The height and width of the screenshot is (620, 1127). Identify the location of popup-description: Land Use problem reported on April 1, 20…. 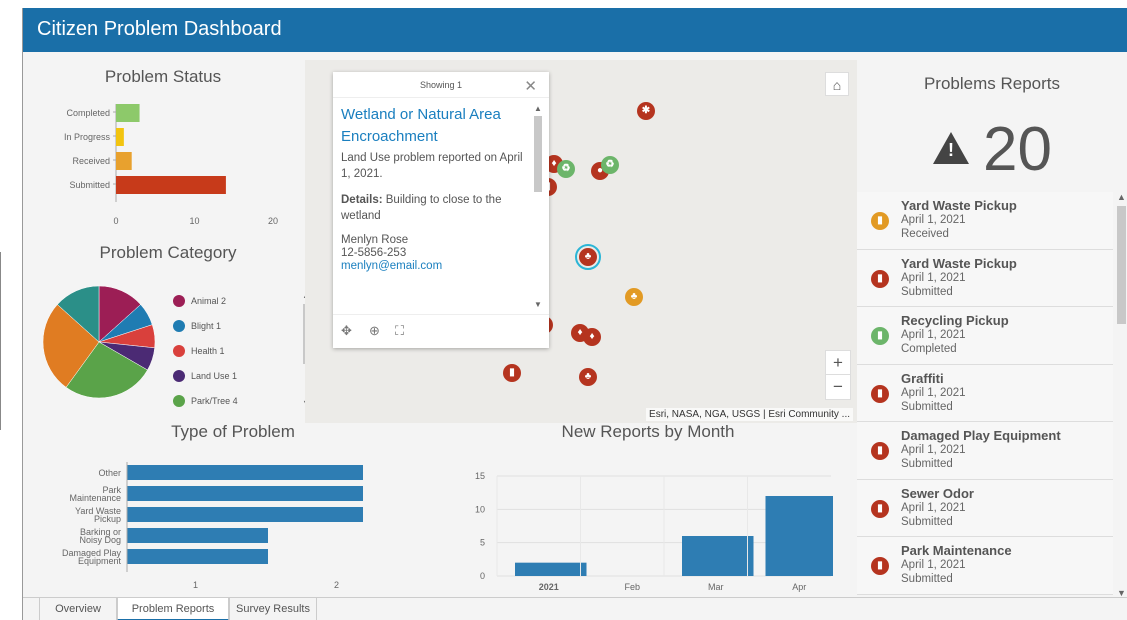
(432, 166).